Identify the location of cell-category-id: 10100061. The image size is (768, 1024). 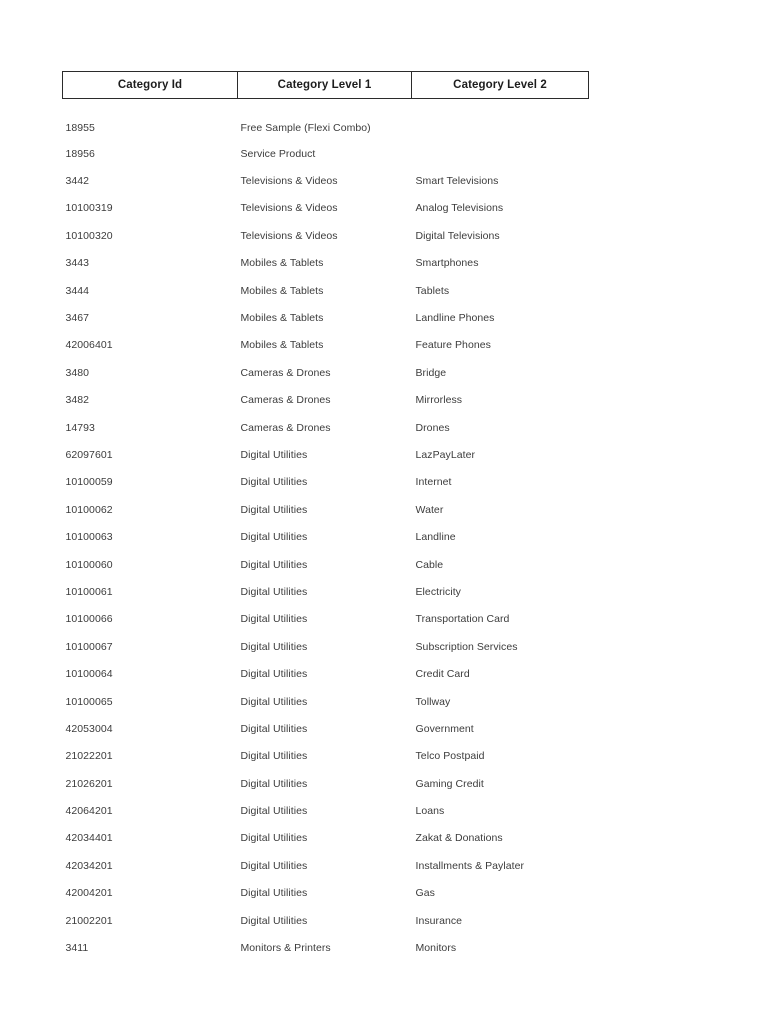
(89, 591).